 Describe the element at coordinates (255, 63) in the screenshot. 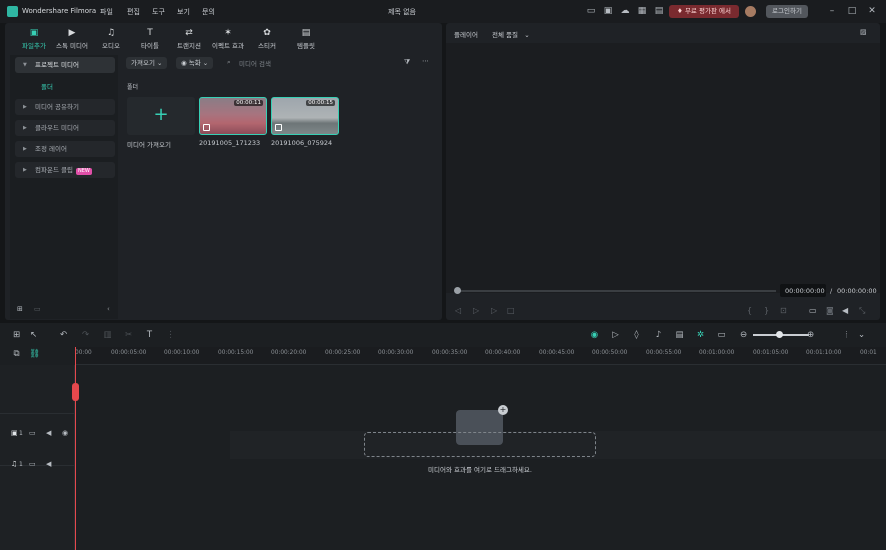

I see `media-search-input: 미디어 검색` at that location.